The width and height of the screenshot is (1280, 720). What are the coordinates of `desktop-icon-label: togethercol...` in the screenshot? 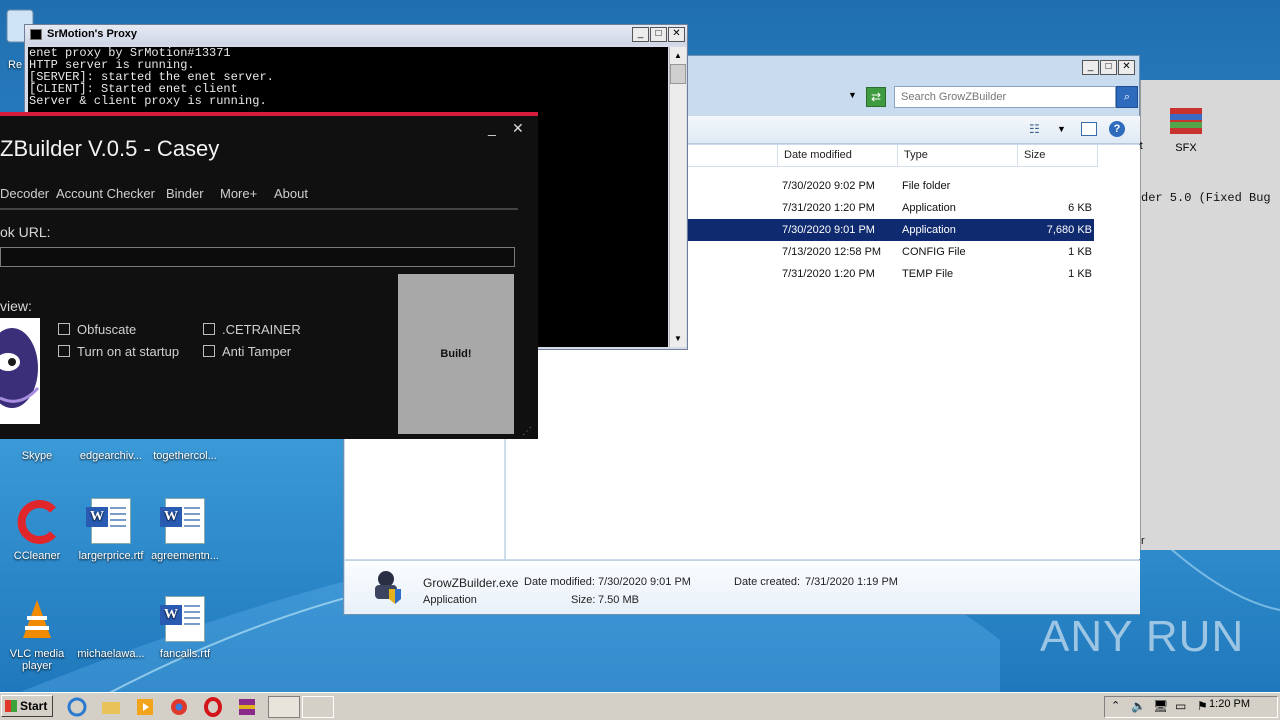 It's located at (185, 456).